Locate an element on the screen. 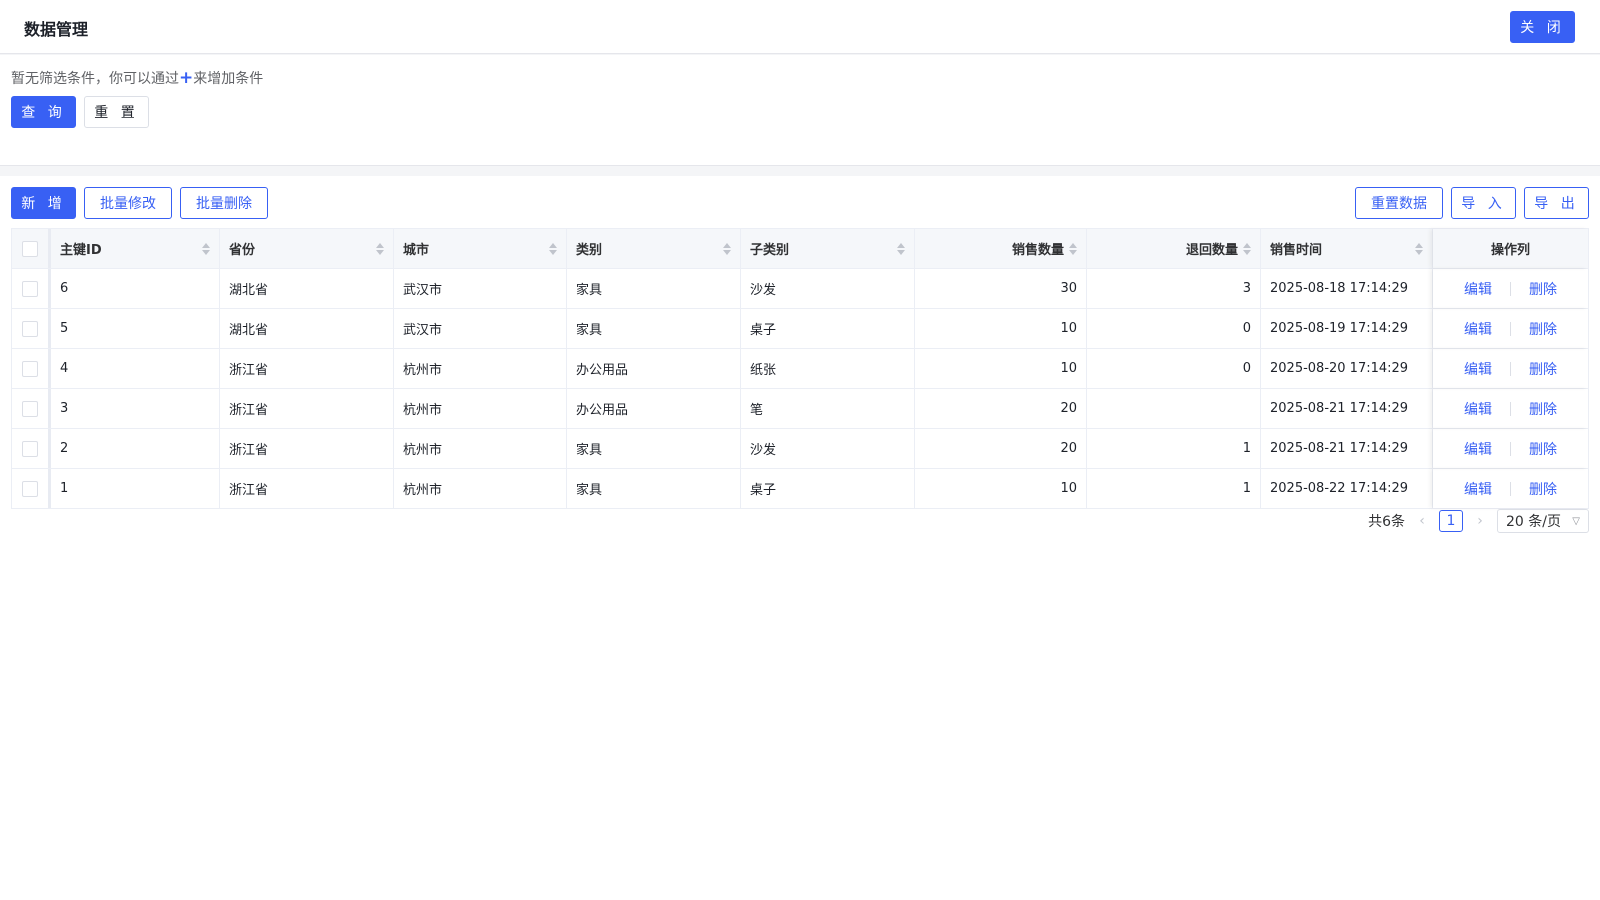 The image size is (1600, 900). page-title: 数据管理 is located at coordinates (56, 29).